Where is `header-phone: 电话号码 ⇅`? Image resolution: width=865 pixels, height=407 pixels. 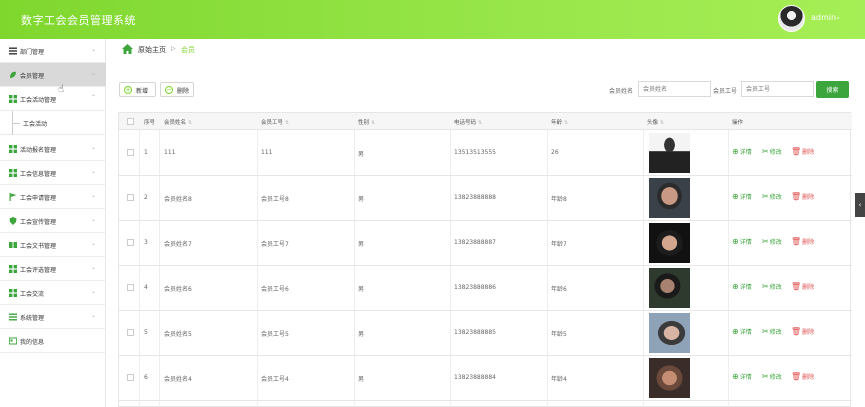 header-phone: 电话号码 ⇅ is located at coordinates (468, 122).